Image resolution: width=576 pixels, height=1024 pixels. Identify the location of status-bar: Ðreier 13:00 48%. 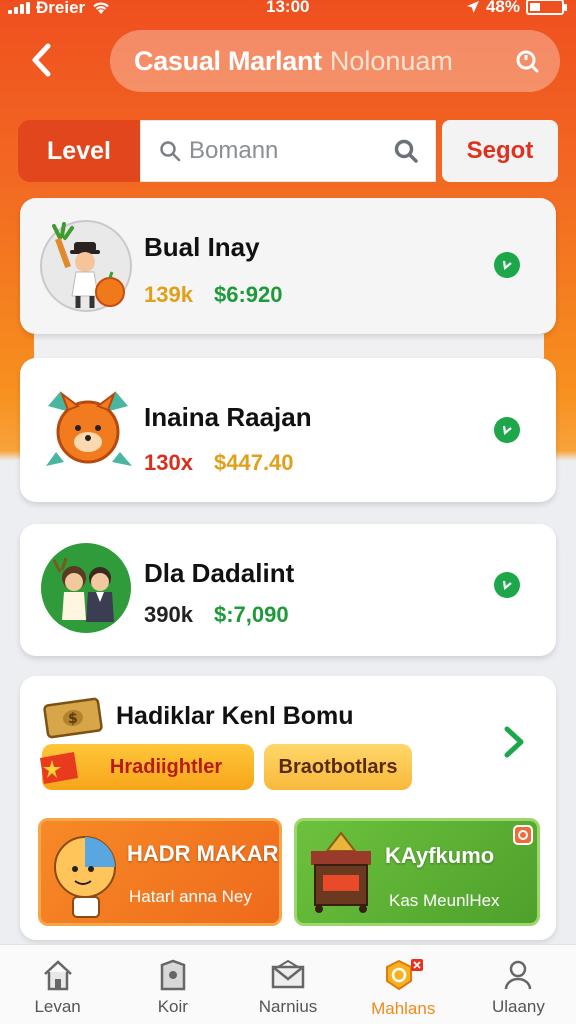
(288, 9).